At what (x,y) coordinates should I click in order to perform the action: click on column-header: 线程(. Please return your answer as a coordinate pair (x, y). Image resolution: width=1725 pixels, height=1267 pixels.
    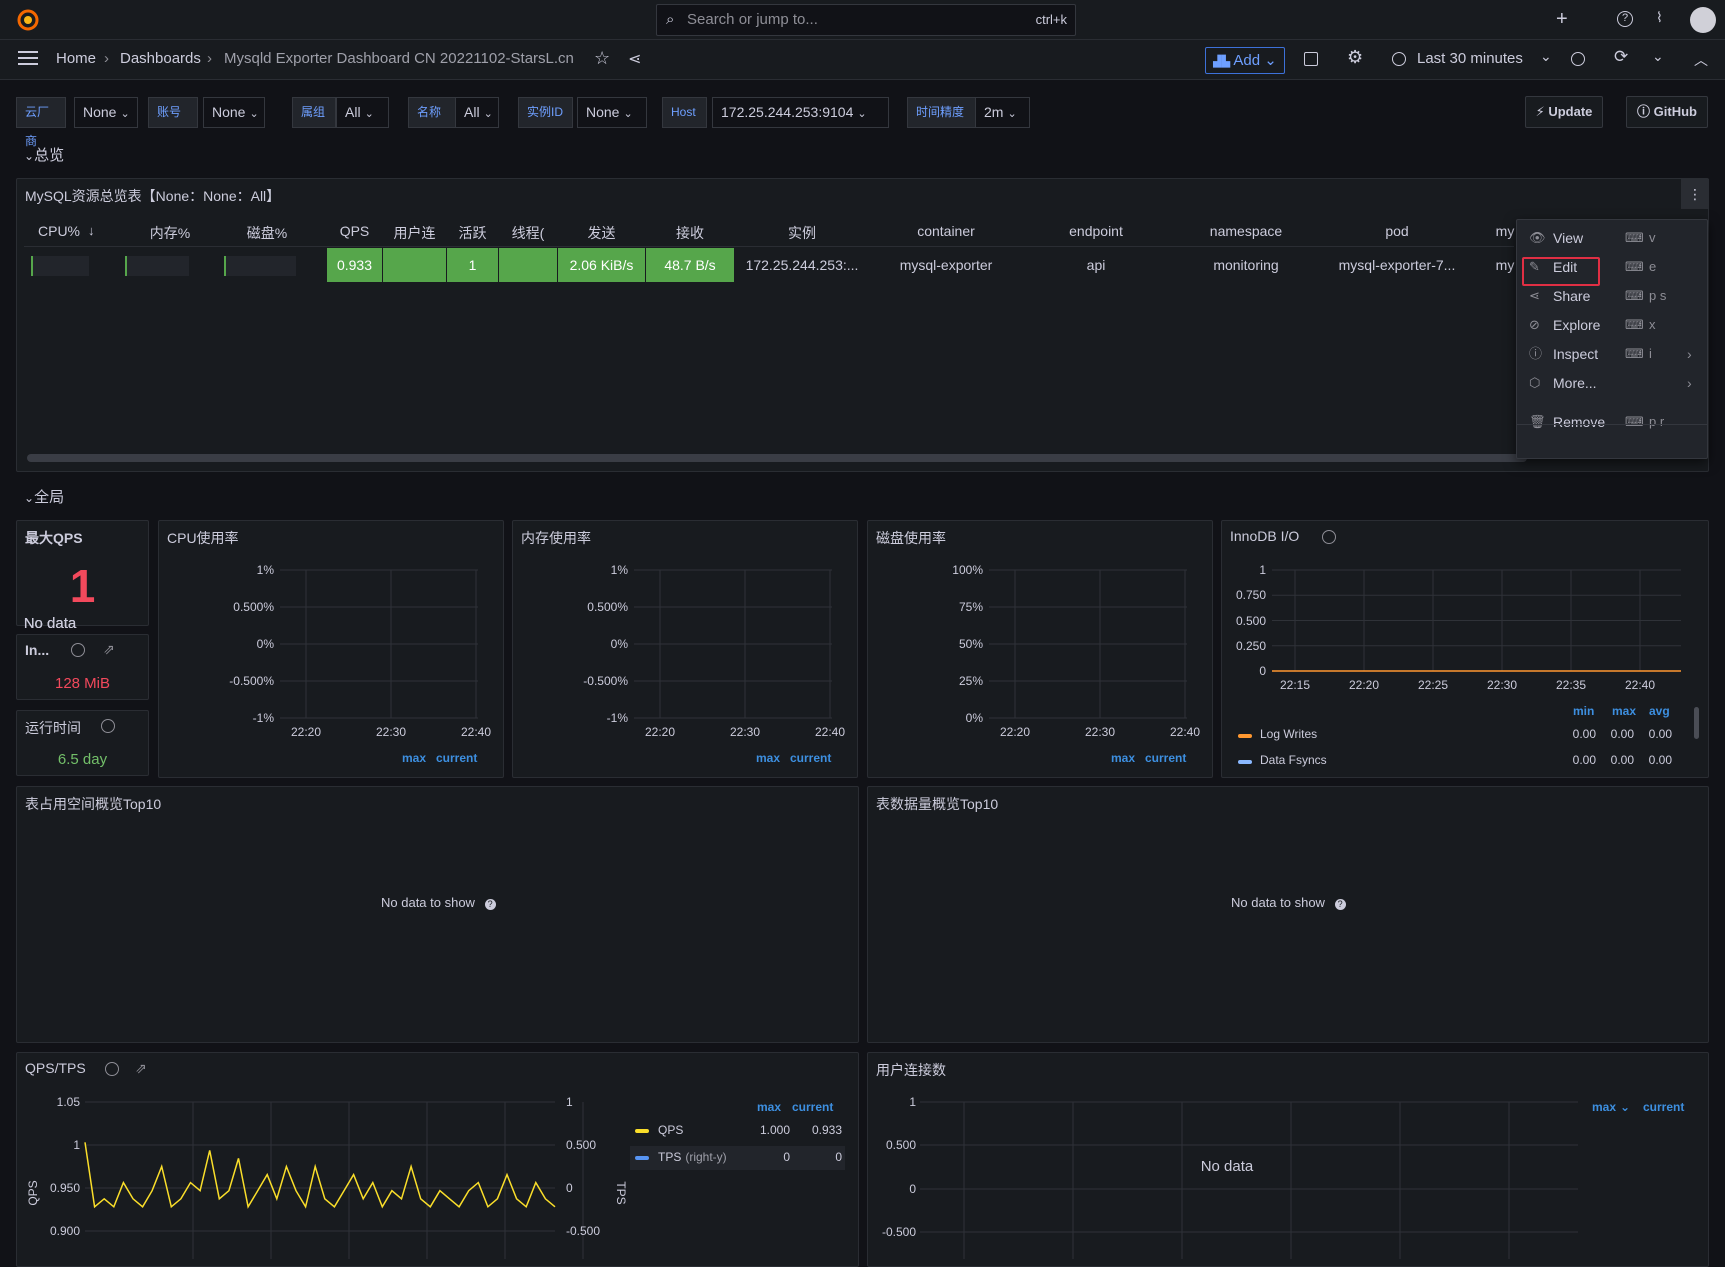
    Looking at the image, I should click on (528, 233).